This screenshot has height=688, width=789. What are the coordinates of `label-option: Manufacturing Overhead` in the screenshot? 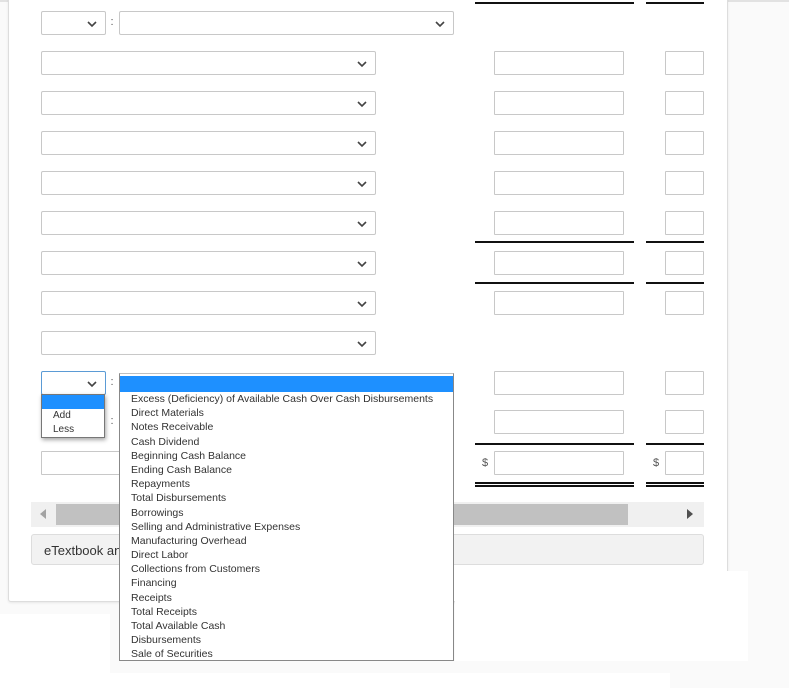 It's located at (286, 541).